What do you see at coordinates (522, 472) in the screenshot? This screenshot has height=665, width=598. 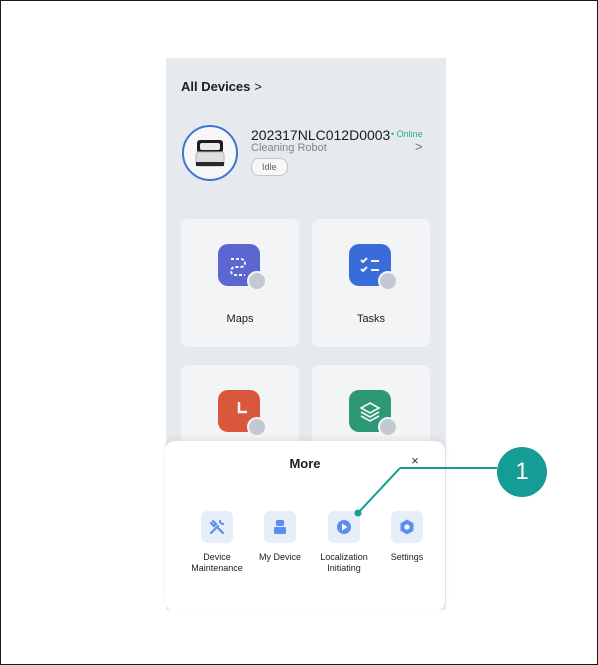 I see `callout-marker: 1` at bounding box center [522, 472].